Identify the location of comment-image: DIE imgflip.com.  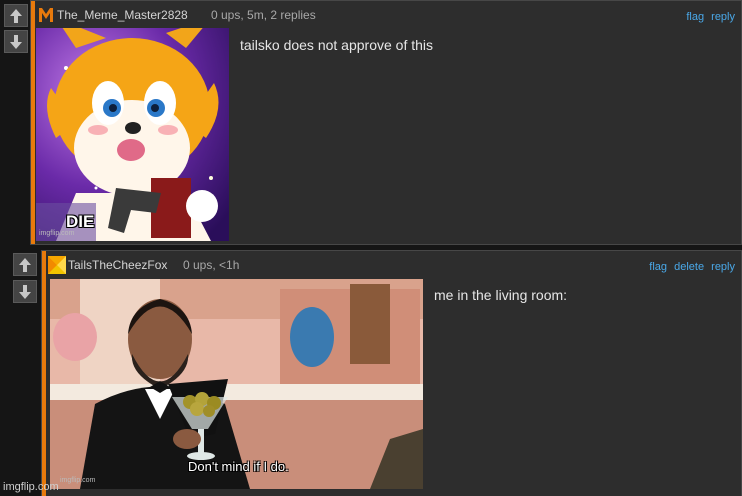
(132, 134).